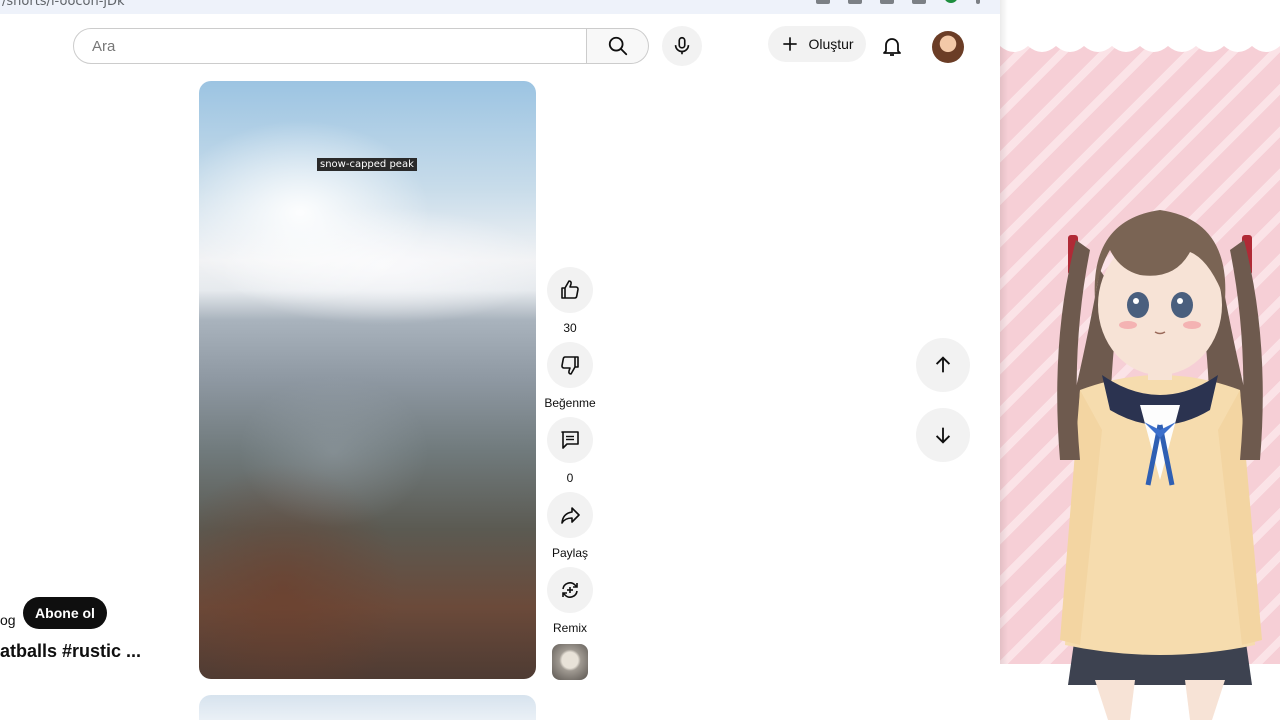  I want to click on like-action: 30, so click(570, 301).